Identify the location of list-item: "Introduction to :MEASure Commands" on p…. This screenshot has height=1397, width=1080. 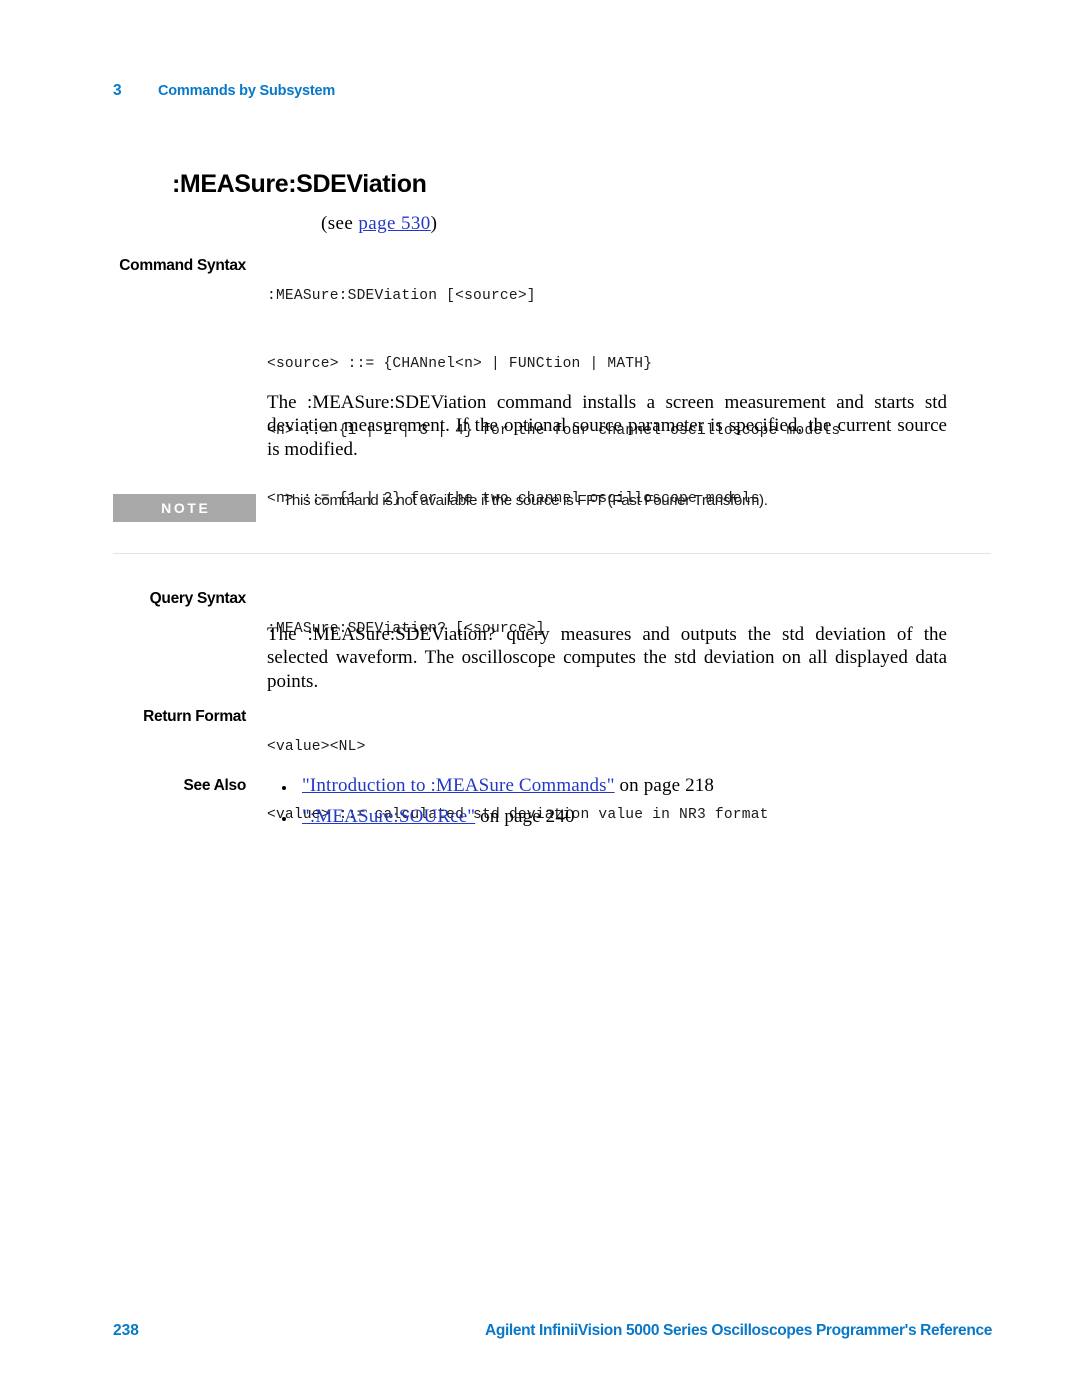
(635, 785).